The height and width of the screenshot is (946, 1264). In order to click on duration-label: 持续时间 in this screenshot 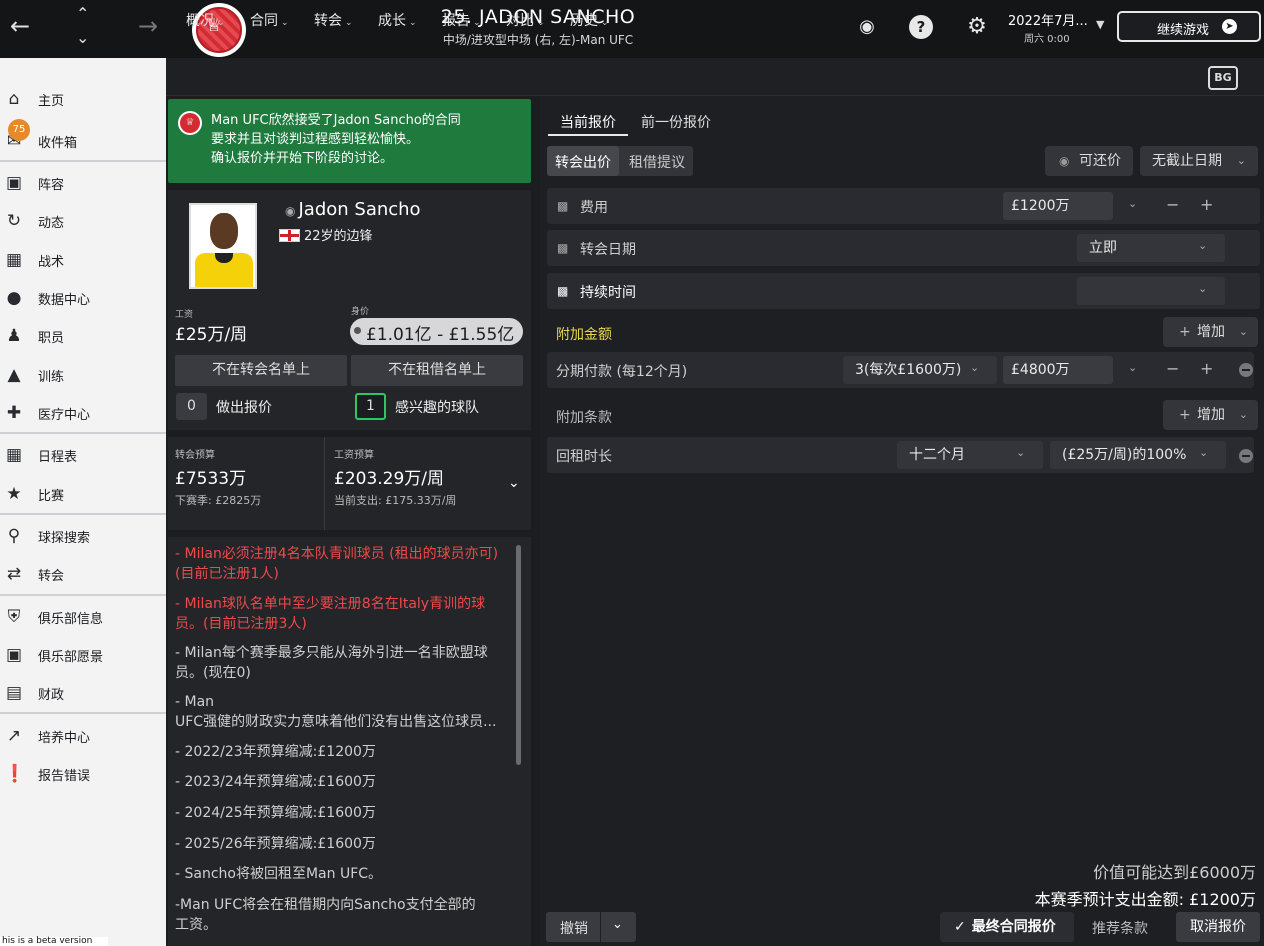, I will do `click(608, 293)`.